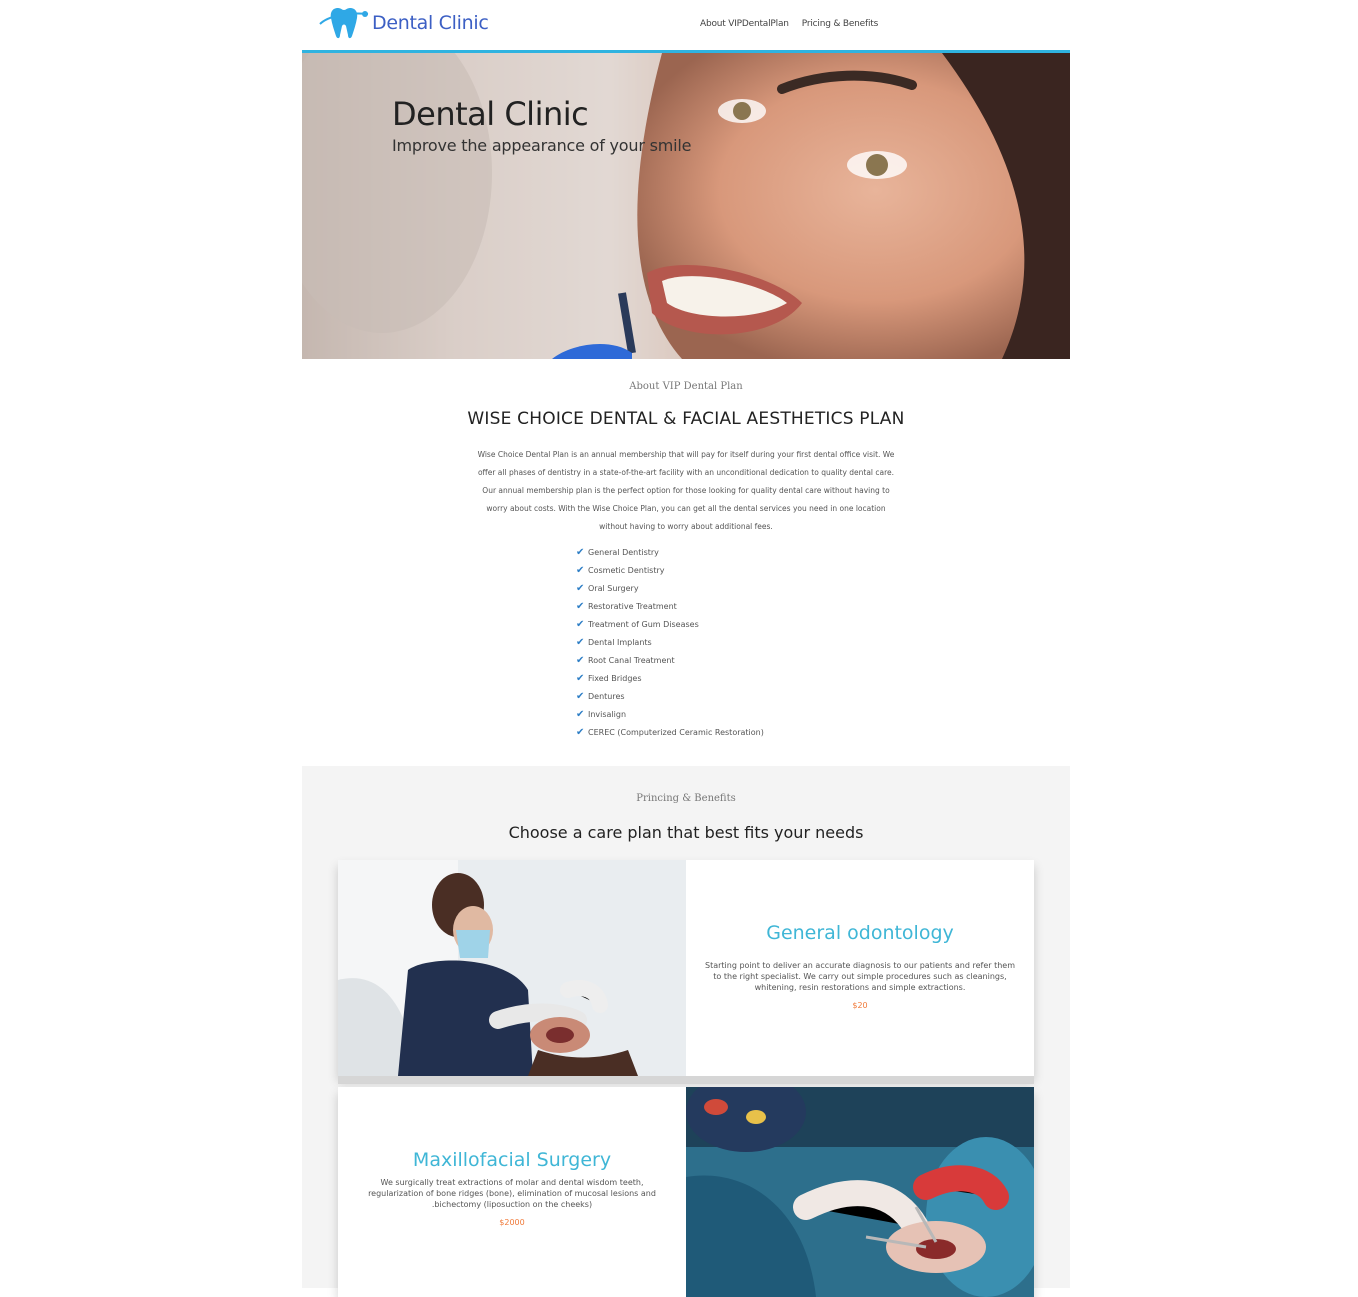 The height and width of the screenshot is (1297, 1358). Describe the element at coordinates (686, 1080) in the screenshot. I see `card-divider` at that location.